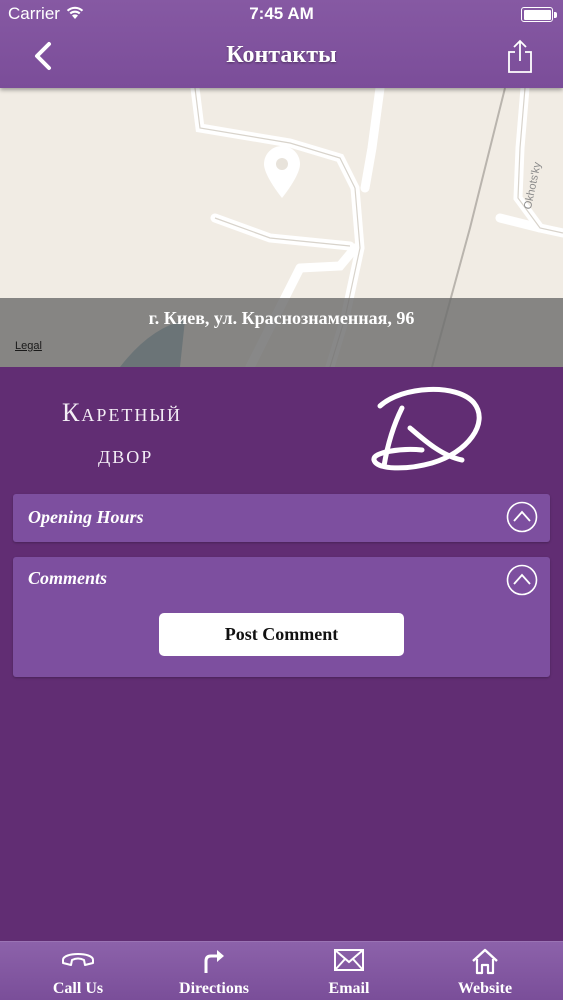 This screenshot has width=563, height=1000. I want to click on opening-hours-title: Opening Hours, so click(86, 517).